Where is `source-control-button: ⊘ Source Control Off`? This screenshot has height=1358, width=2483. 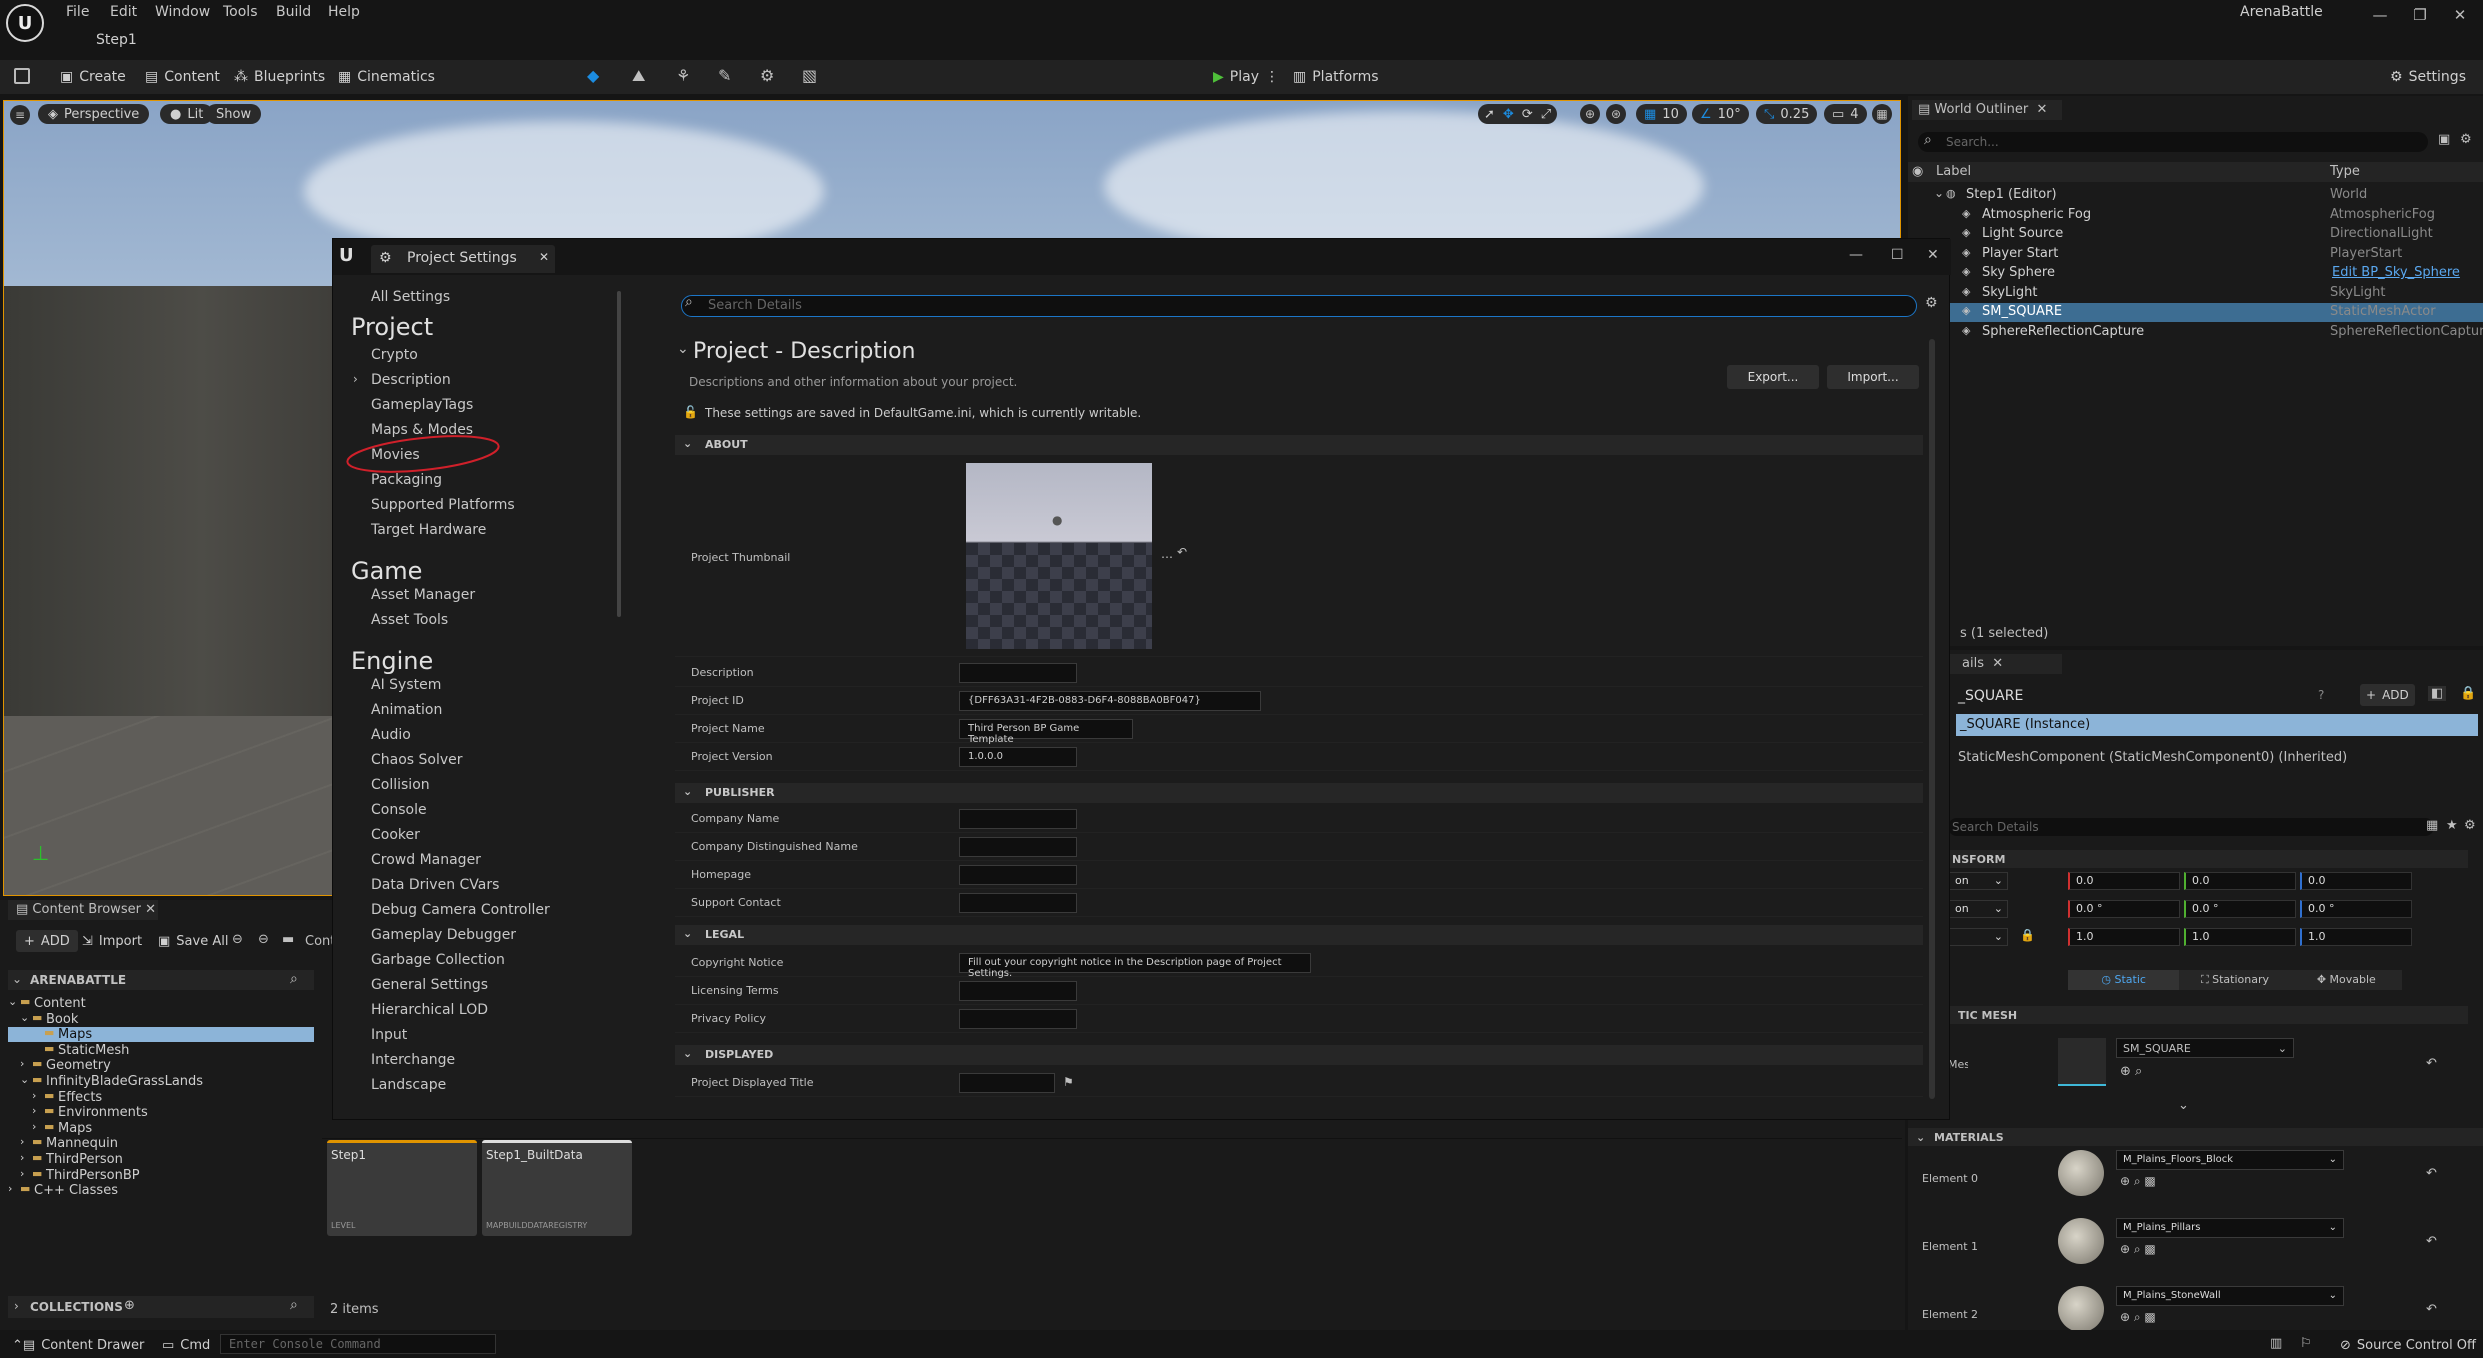 source-control-button: ⊘ Source Control Off is located at coordinates (2408, 1345).